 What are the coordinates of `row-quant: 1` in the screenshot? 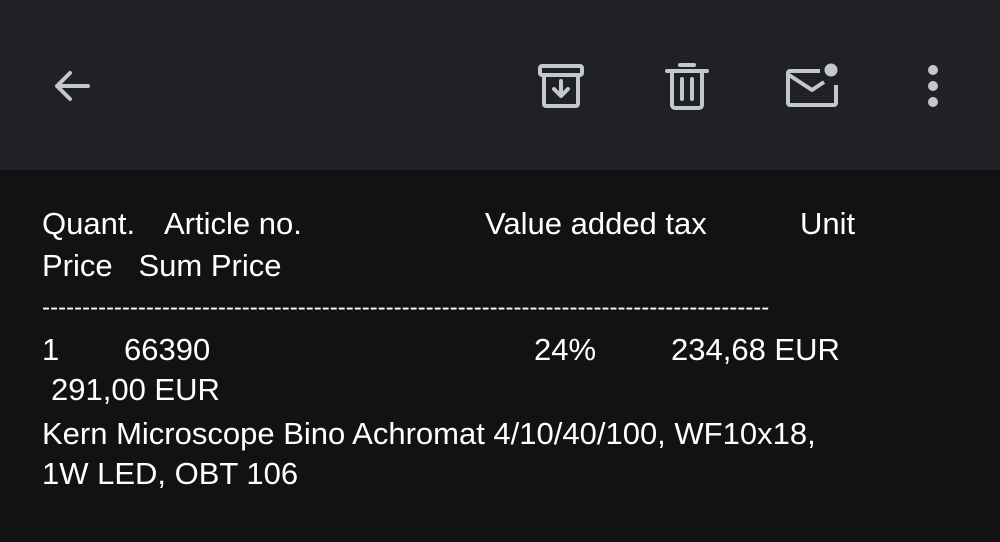 It's located at (51, 349).